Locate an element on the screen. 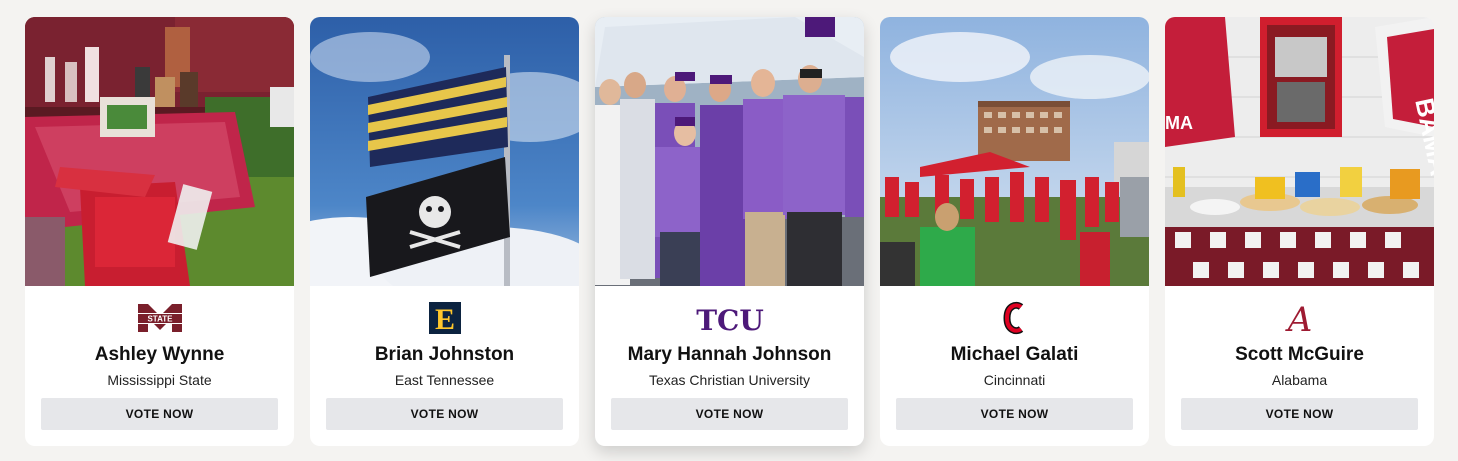 The image size is (1458, 461). candidate-school: Alabama is located at coordinates (1299, 380).